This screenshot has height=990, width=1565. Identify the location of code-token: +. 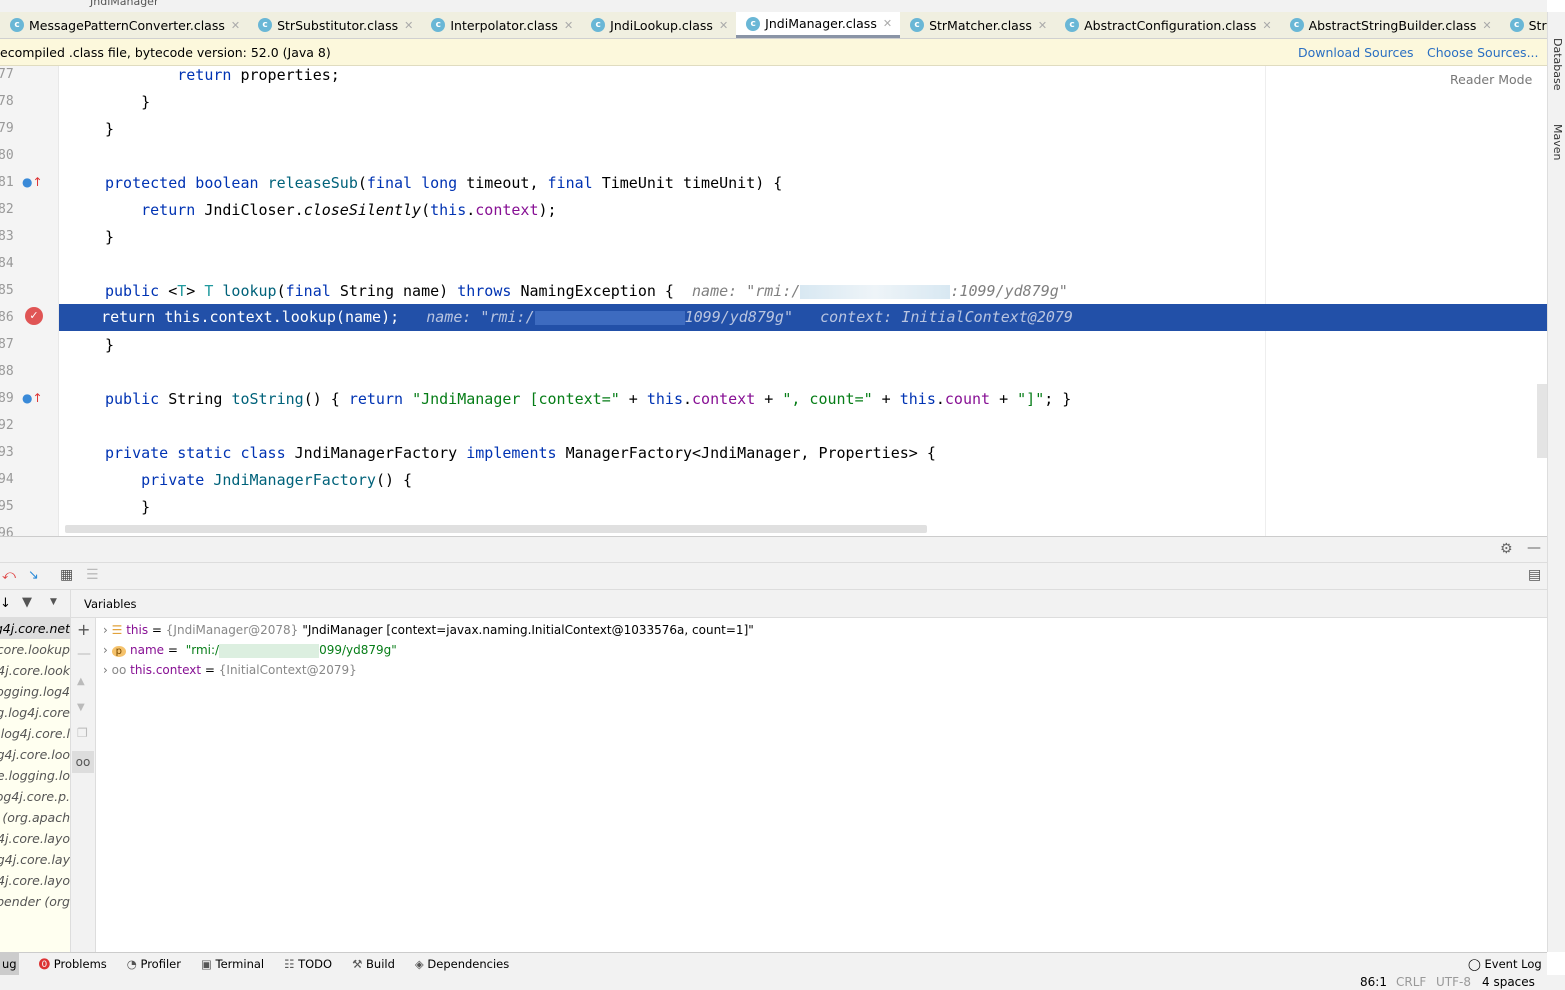
(886, 399).